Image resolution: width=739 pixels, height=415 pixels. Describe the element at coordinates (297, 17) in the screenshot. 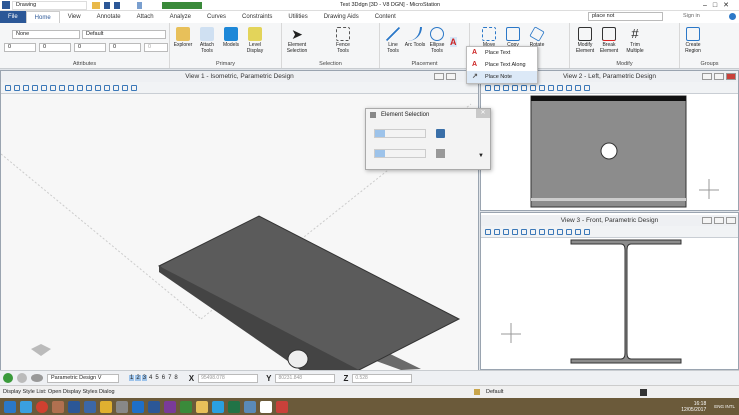

I see `tab-utilities: Utilities` at that location.